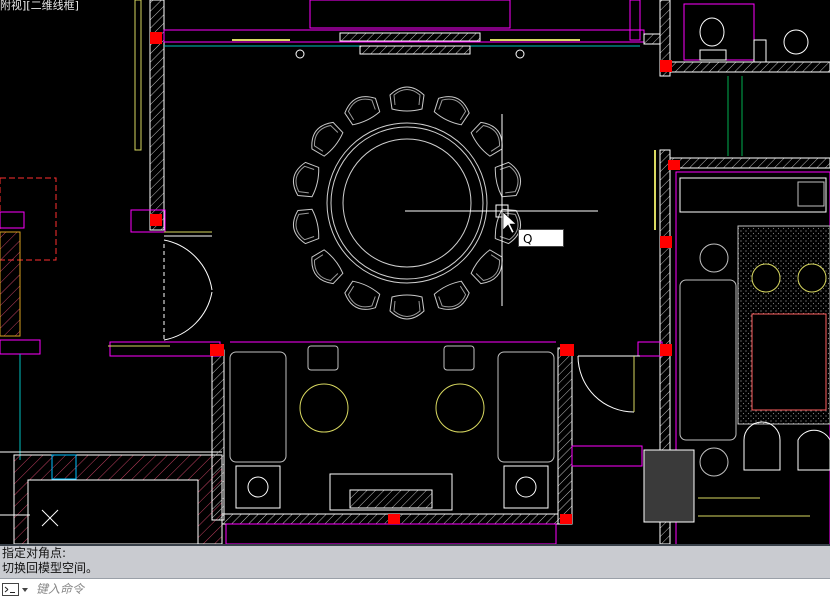 This screenshot has height=600, width=830. I want to click on command-input, so click(426, 589).